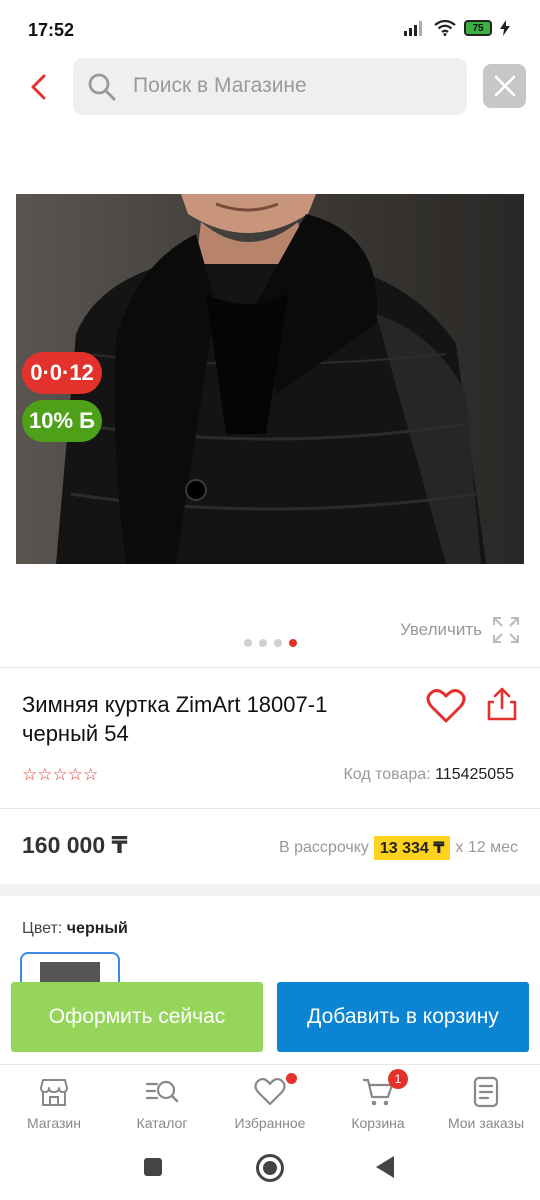 This screenshot has width=540, height=1200. Describe the element at coordinates (60, 775) in the screenshot. I see `rating-stars: ☆☆☆☆☆` at that location.